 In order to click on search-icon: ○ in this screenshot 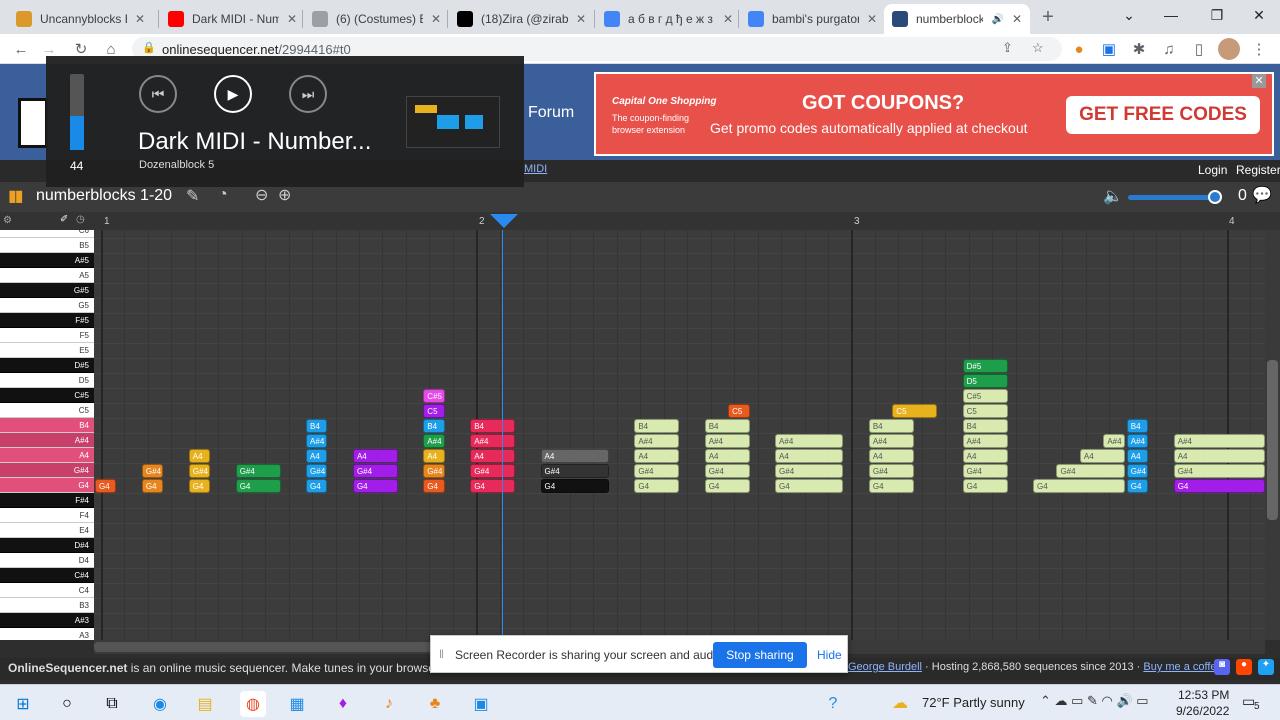, I will do `click(67, 704)`.